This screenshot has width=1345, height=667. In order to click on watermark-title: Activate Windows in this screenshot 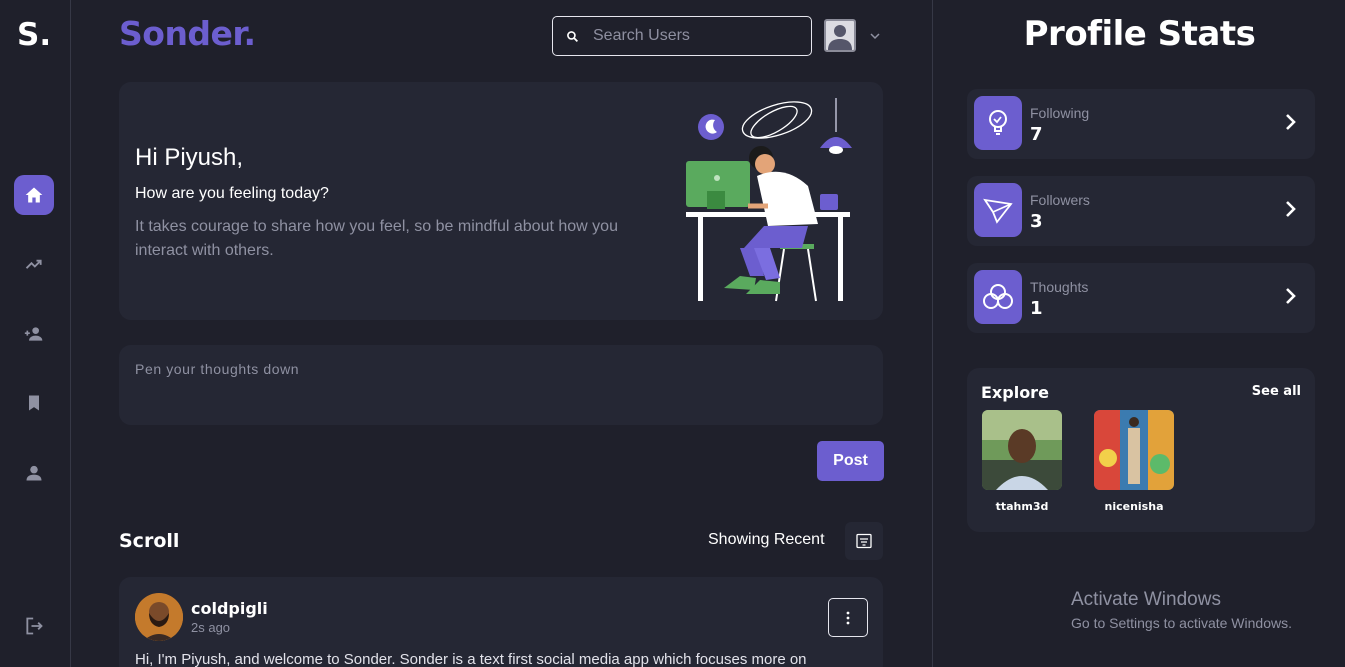, I will do `click(1146, 599)`.